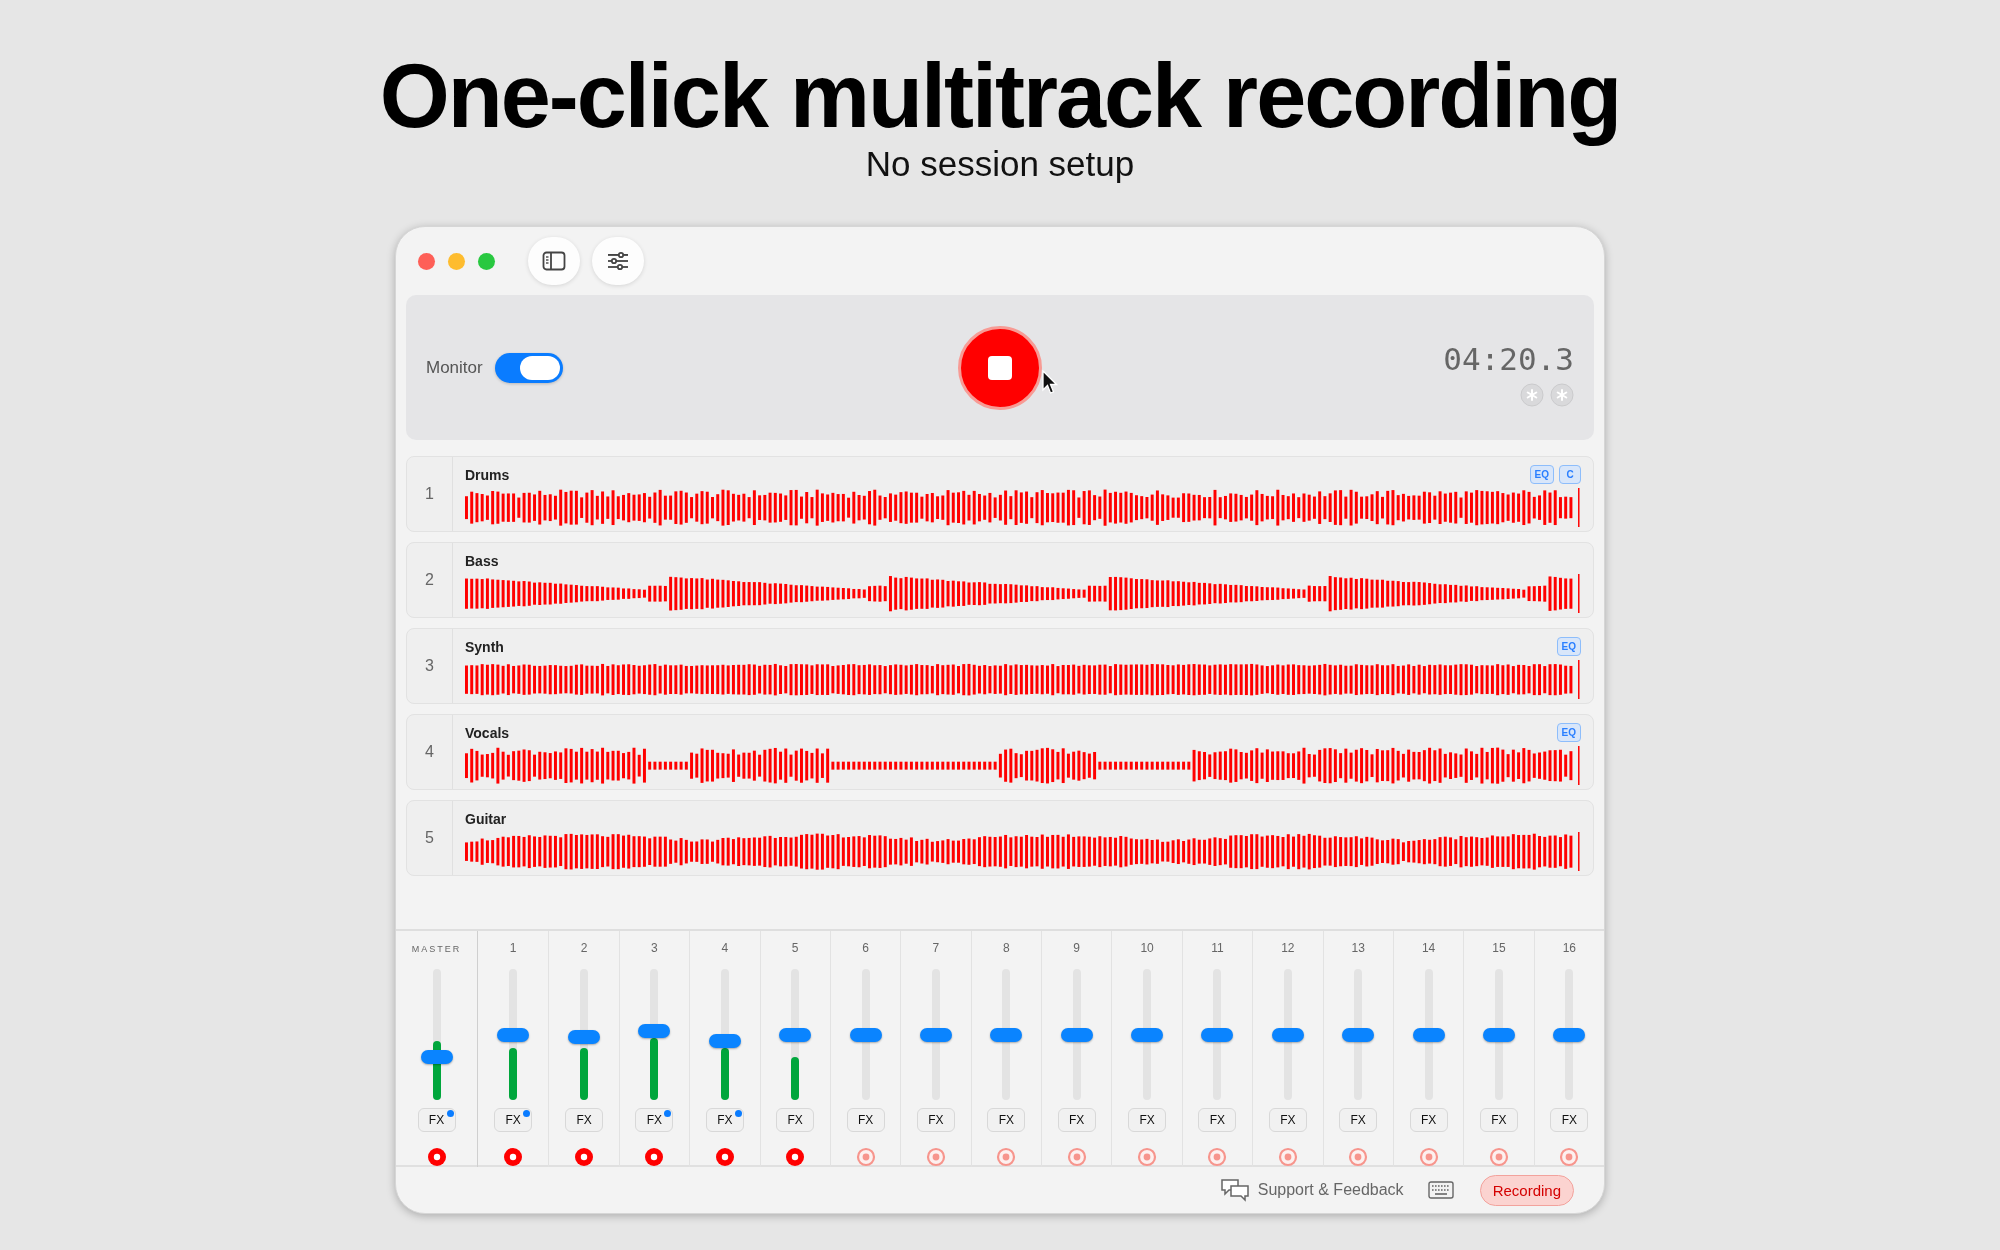 This screenshot has width=2000, height=1250. What do you see at coordinates (430, 838) in the screenshot?
I see `track-number: 5` at bounding box center [430, 838].